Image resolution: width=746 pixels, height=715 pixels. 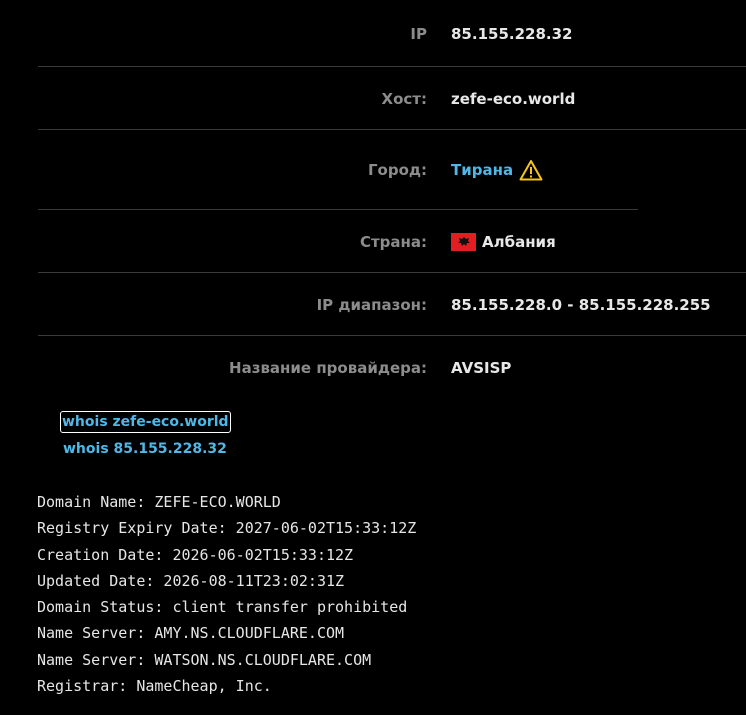 What do you see at coordinates (371, 304) in the screenshot?
I see `ip-range-label: IP диапазон:` at bounding box center [371, 304].